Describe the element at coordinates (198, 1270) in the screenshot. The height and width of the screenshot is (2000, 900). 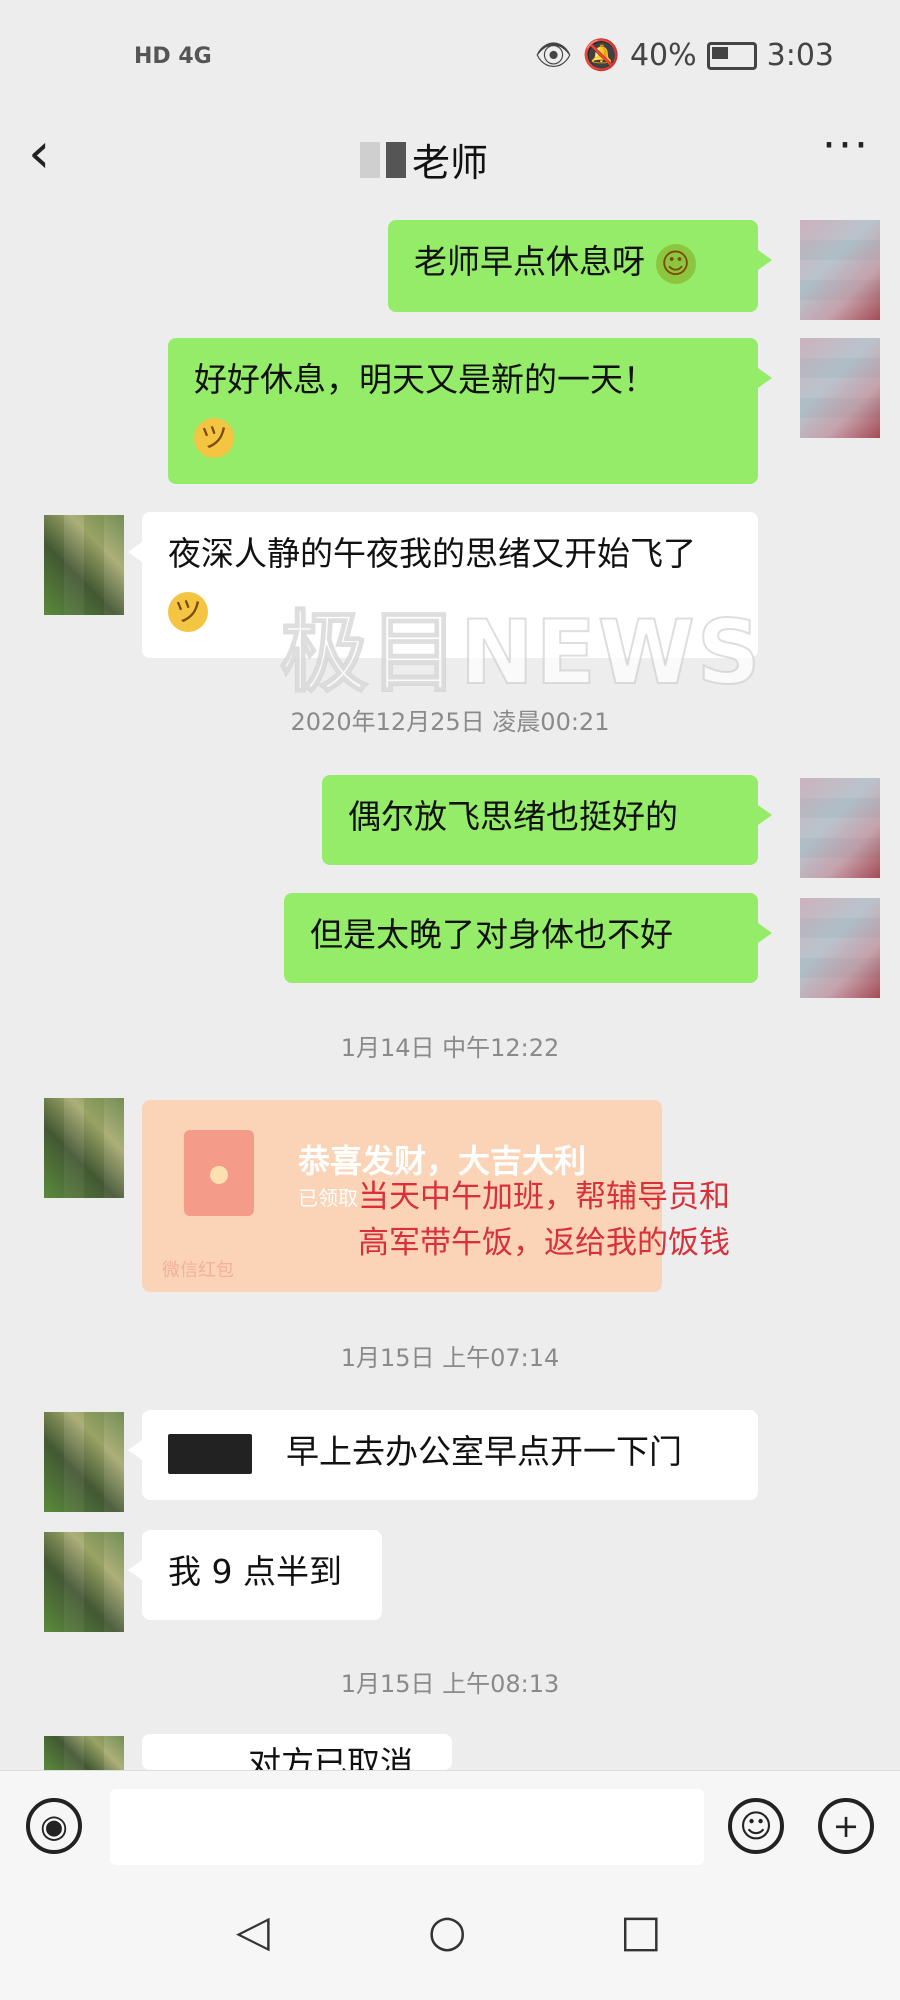
I see `red-packet-footer: 微信红包` at that location.